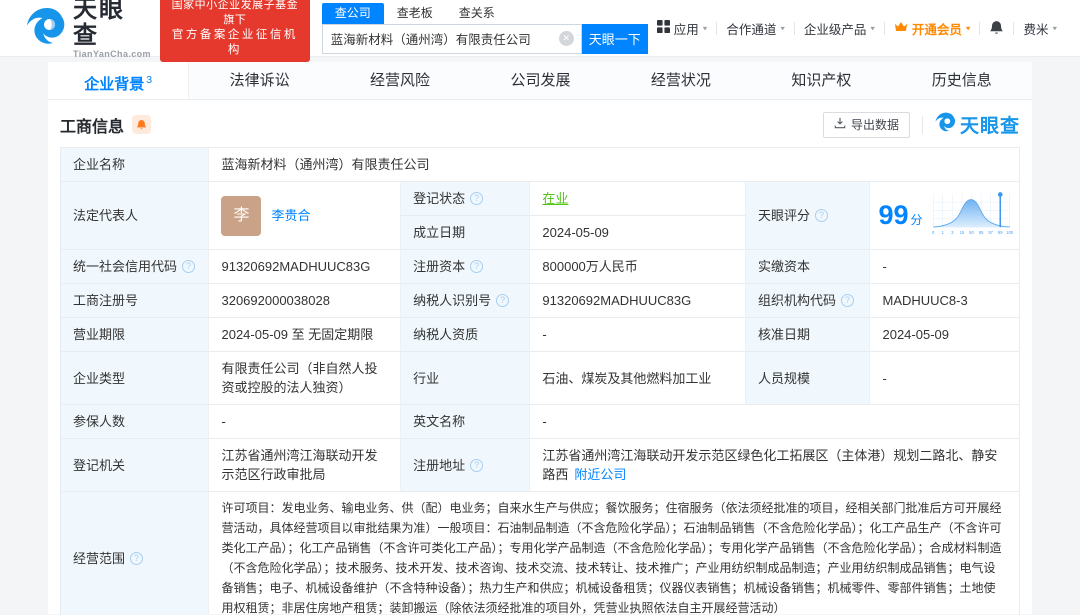 The height and width of the screenshot is (615, 1080). I want to click on tab-label: 公司发展, so click(540, 80).